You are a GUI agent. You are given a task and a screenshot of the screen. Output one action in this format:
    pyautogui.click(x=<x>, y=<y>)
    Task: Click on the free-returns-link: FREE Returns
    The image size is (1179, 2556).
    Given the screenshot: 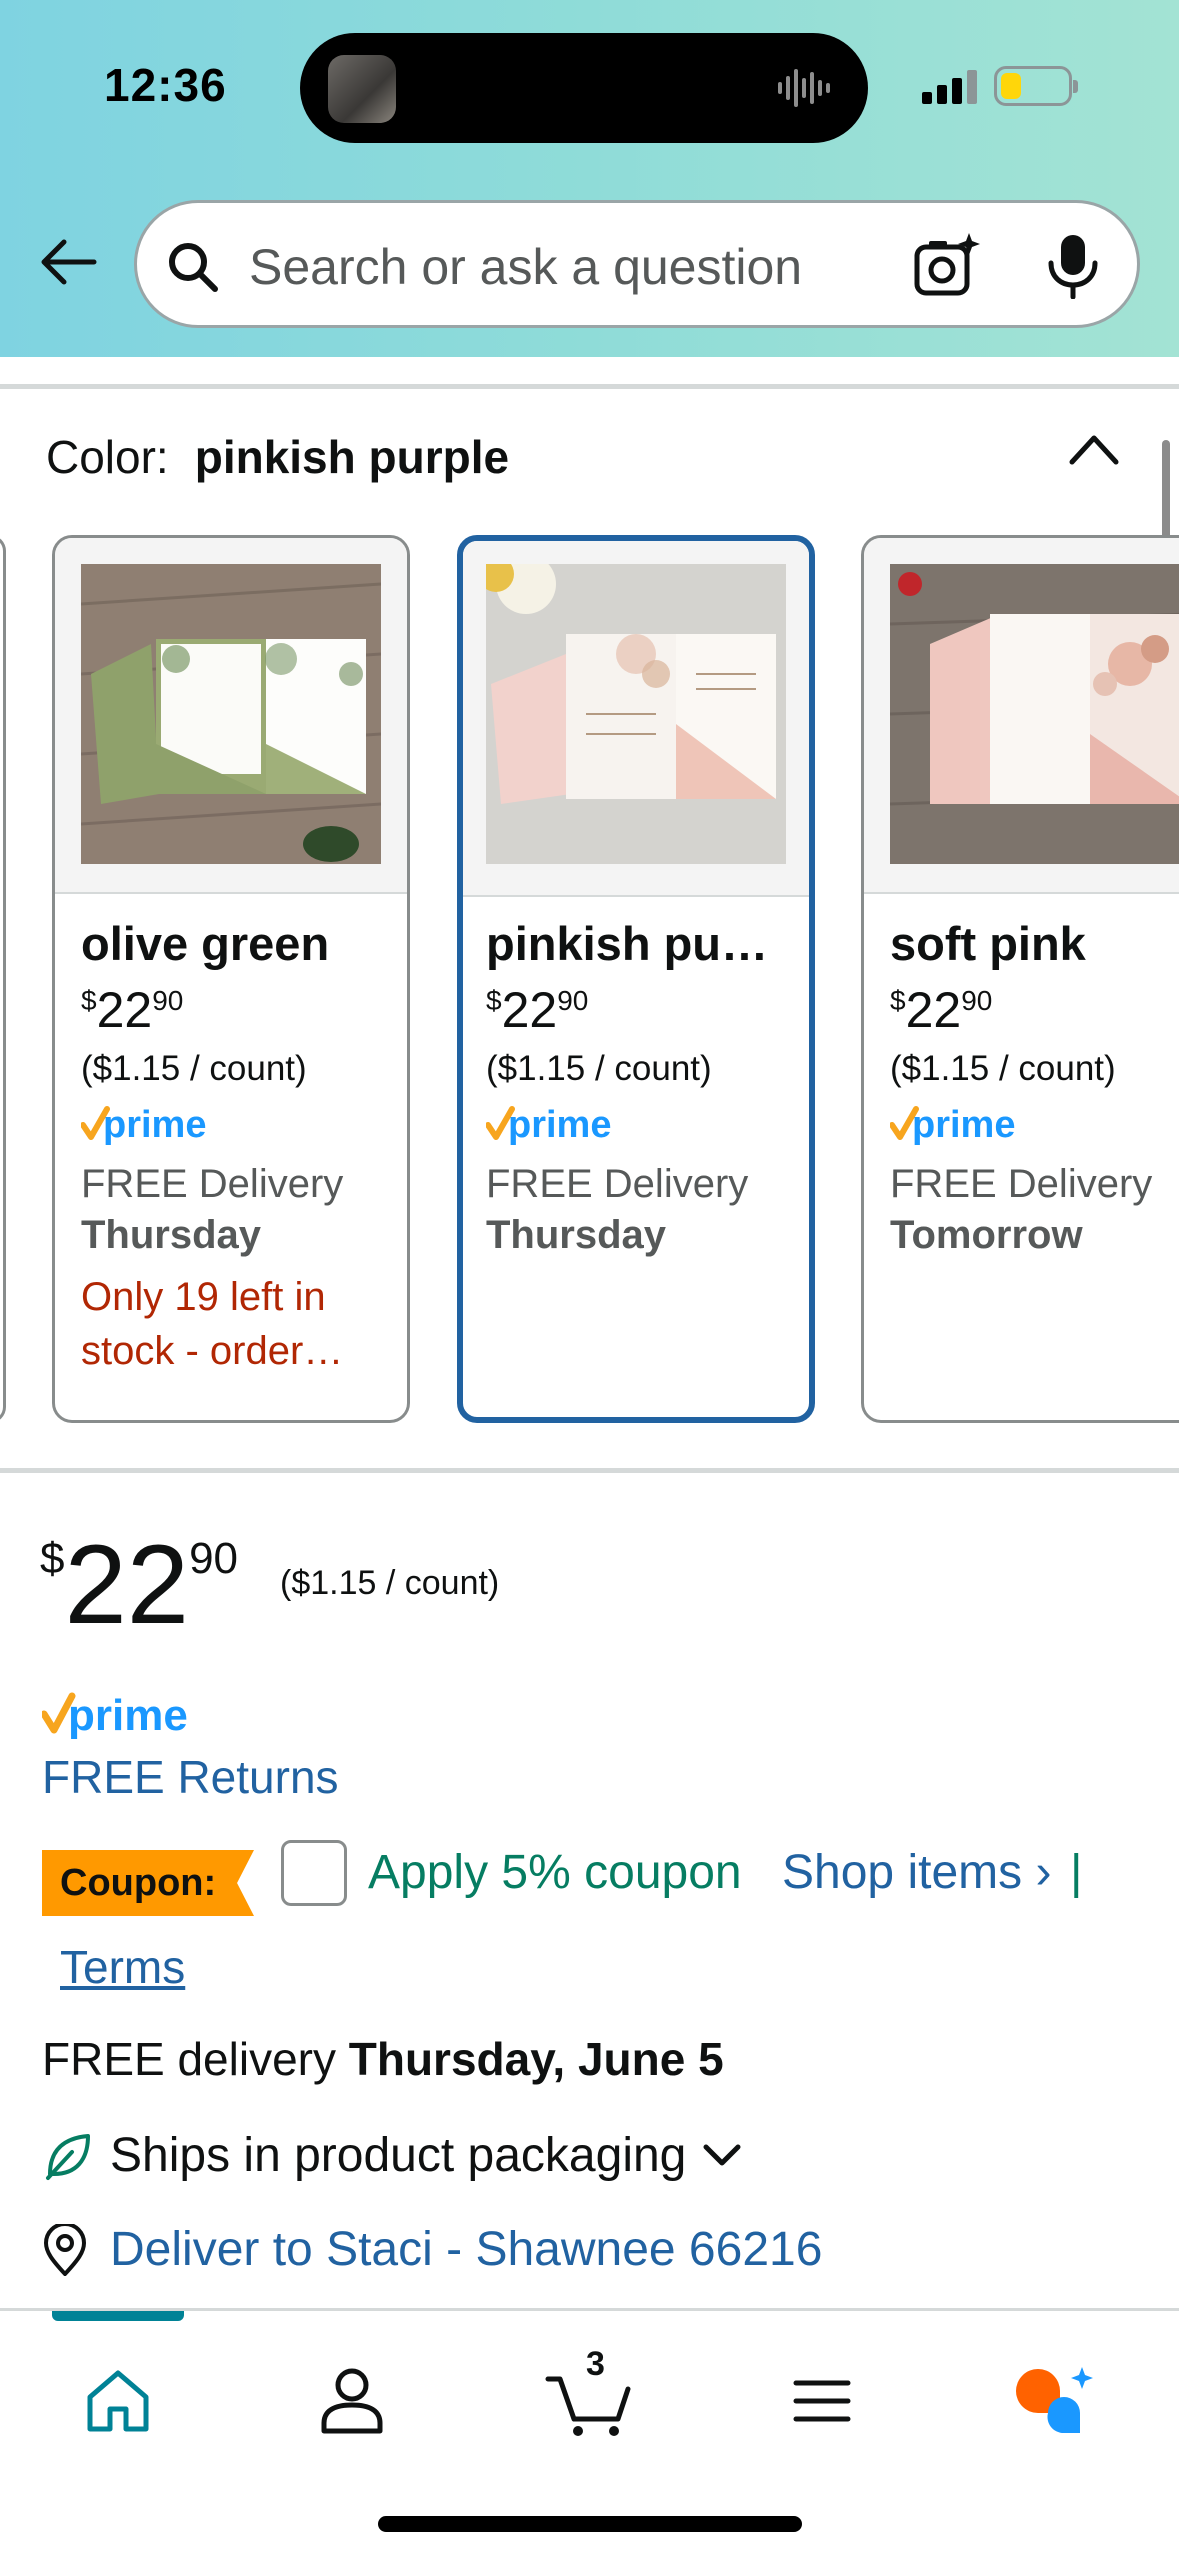 What is the action you would take?
    pyautogui.click(x=190, y=1777)
    